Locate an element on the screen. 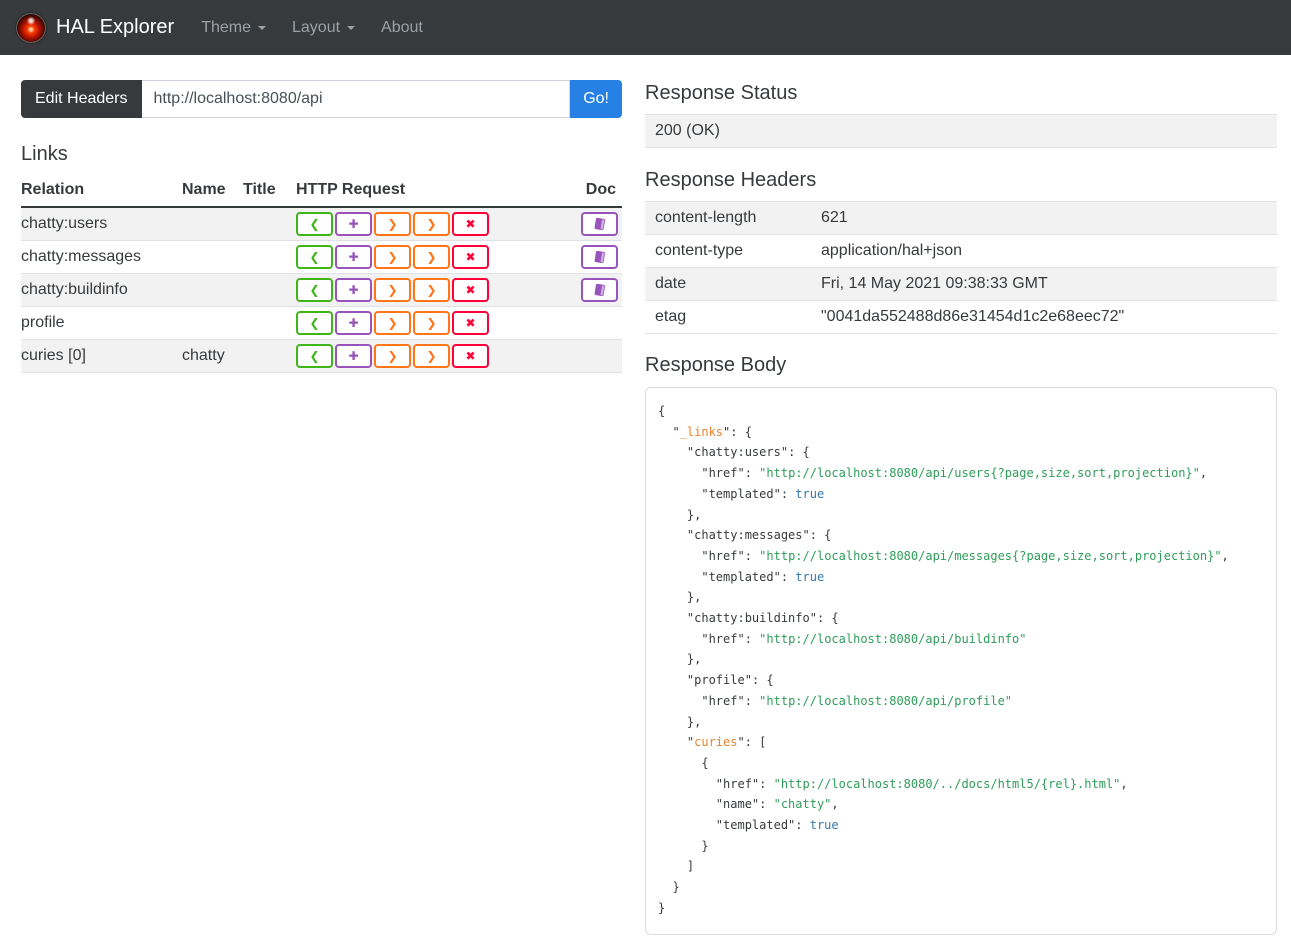 This screenshot has height=942, width=1291. nav-item-theme: Theme is located at coordinates (233, 28).